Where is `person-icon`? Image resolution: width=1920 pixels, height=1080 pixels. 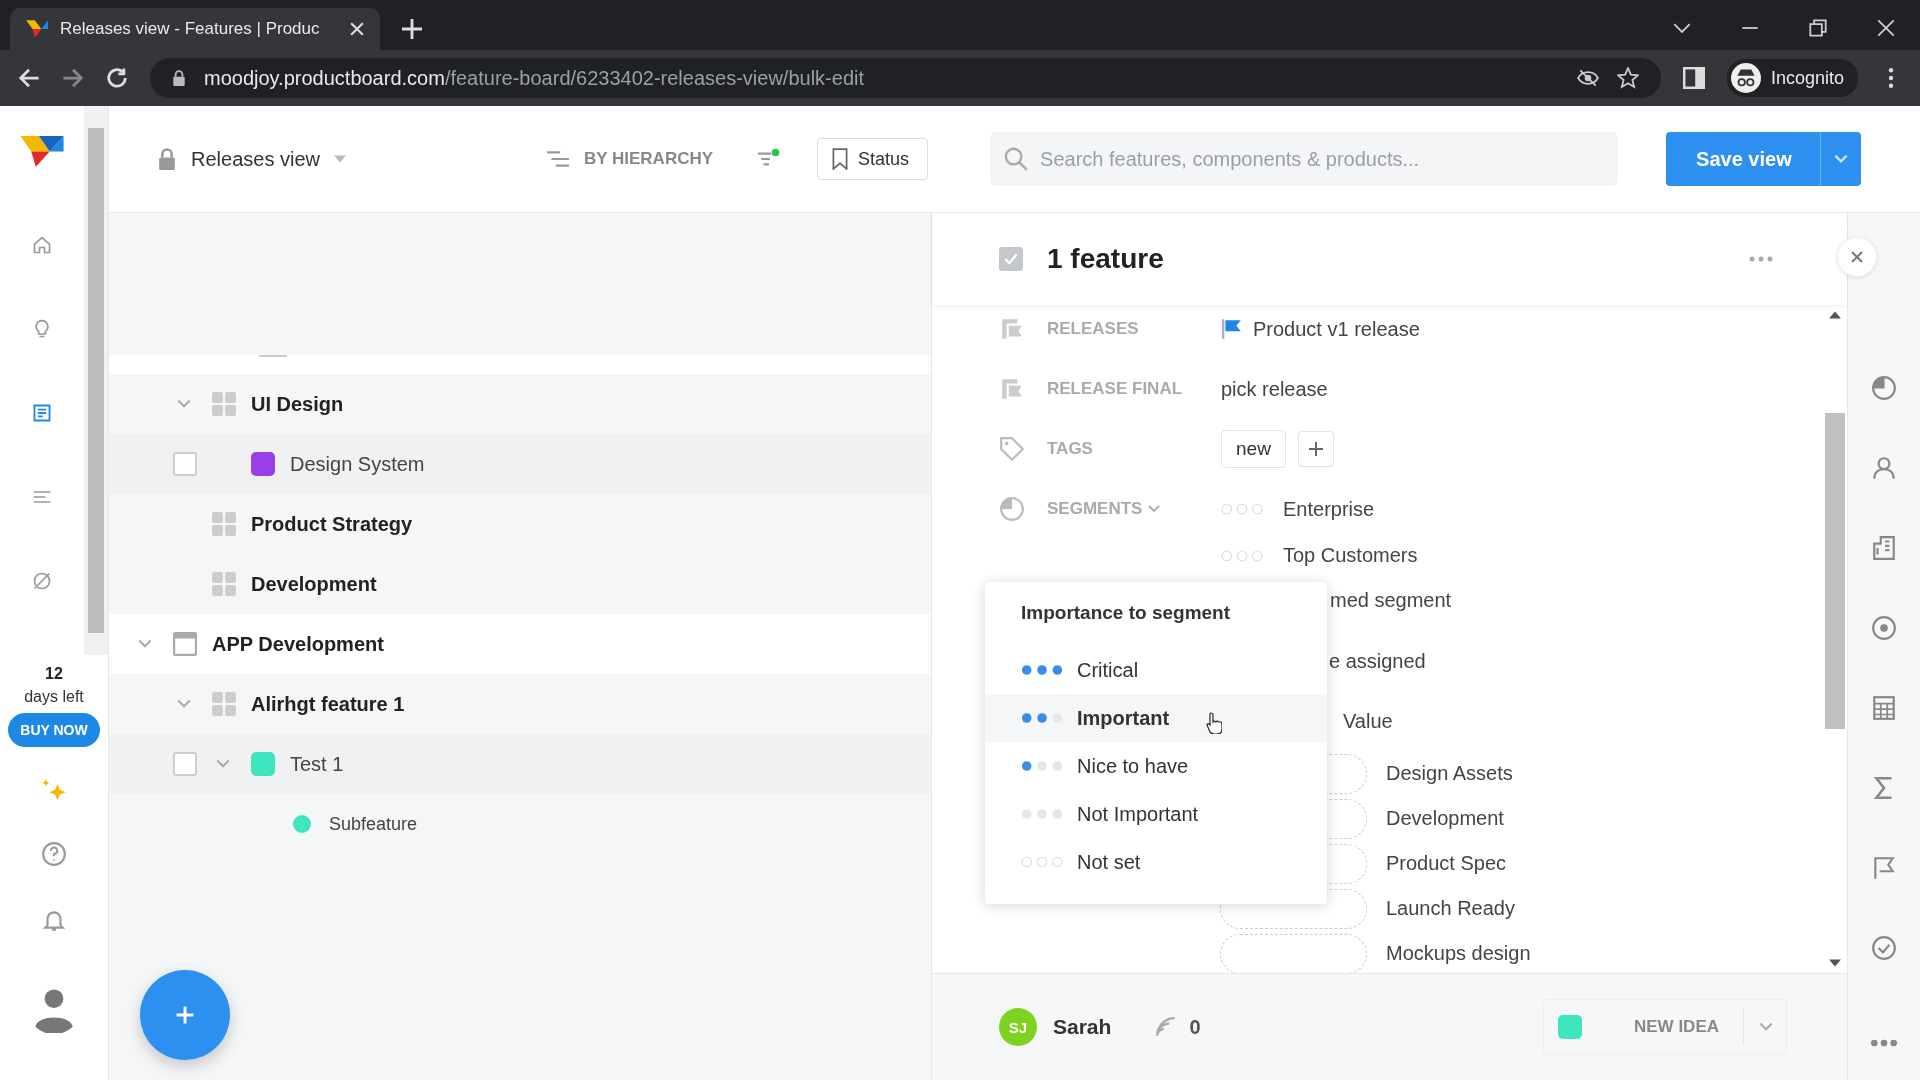
person-icon is located at coordinates (1884, 468).